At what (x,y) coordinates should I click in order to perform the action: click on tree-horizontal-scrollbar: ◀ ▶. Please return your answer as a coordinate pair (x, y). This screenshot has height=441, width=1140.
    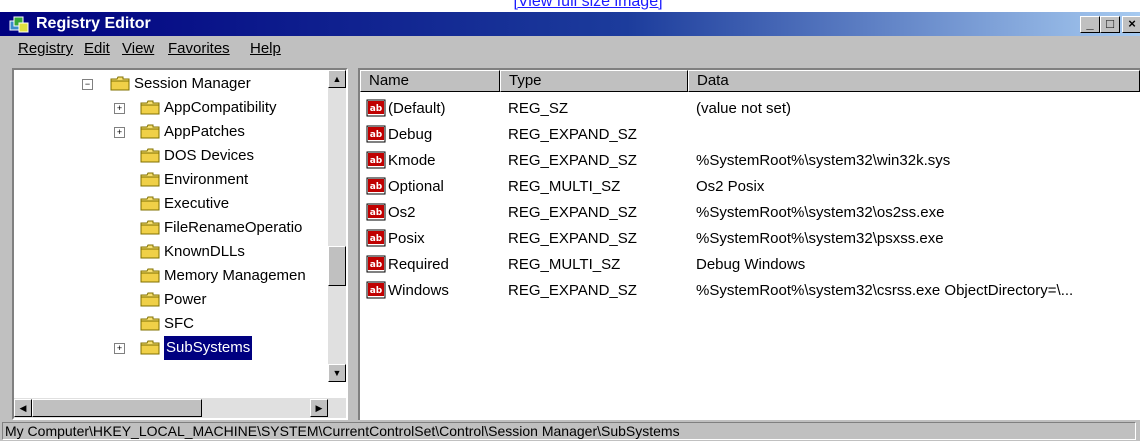
    Looking at the image, I should click on (180, 408).